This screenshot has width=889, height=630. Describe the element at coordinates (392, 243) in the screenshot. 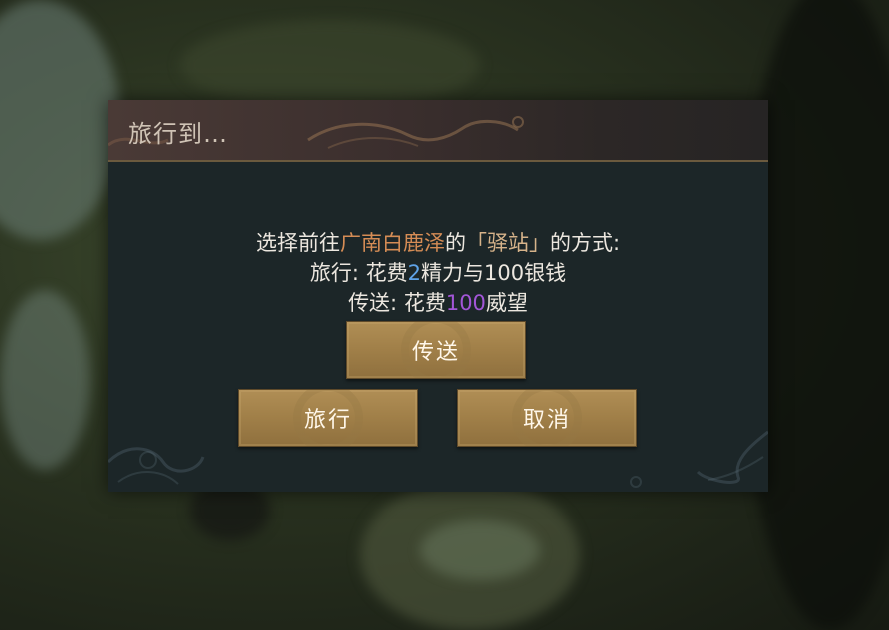

I see `destination-place-name: 广南白鹿泽` at that location.